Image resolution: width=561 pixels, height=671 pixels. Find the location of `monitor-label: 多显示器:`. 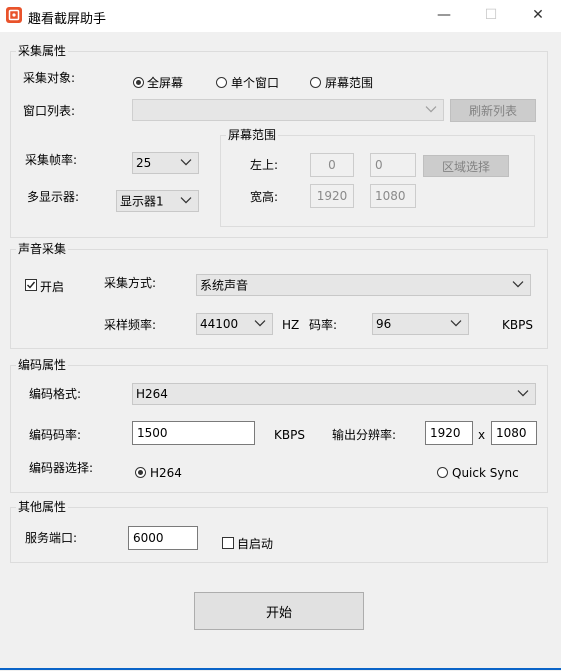

monitor-label: 多显示器: is located at coordinates (53, 197).